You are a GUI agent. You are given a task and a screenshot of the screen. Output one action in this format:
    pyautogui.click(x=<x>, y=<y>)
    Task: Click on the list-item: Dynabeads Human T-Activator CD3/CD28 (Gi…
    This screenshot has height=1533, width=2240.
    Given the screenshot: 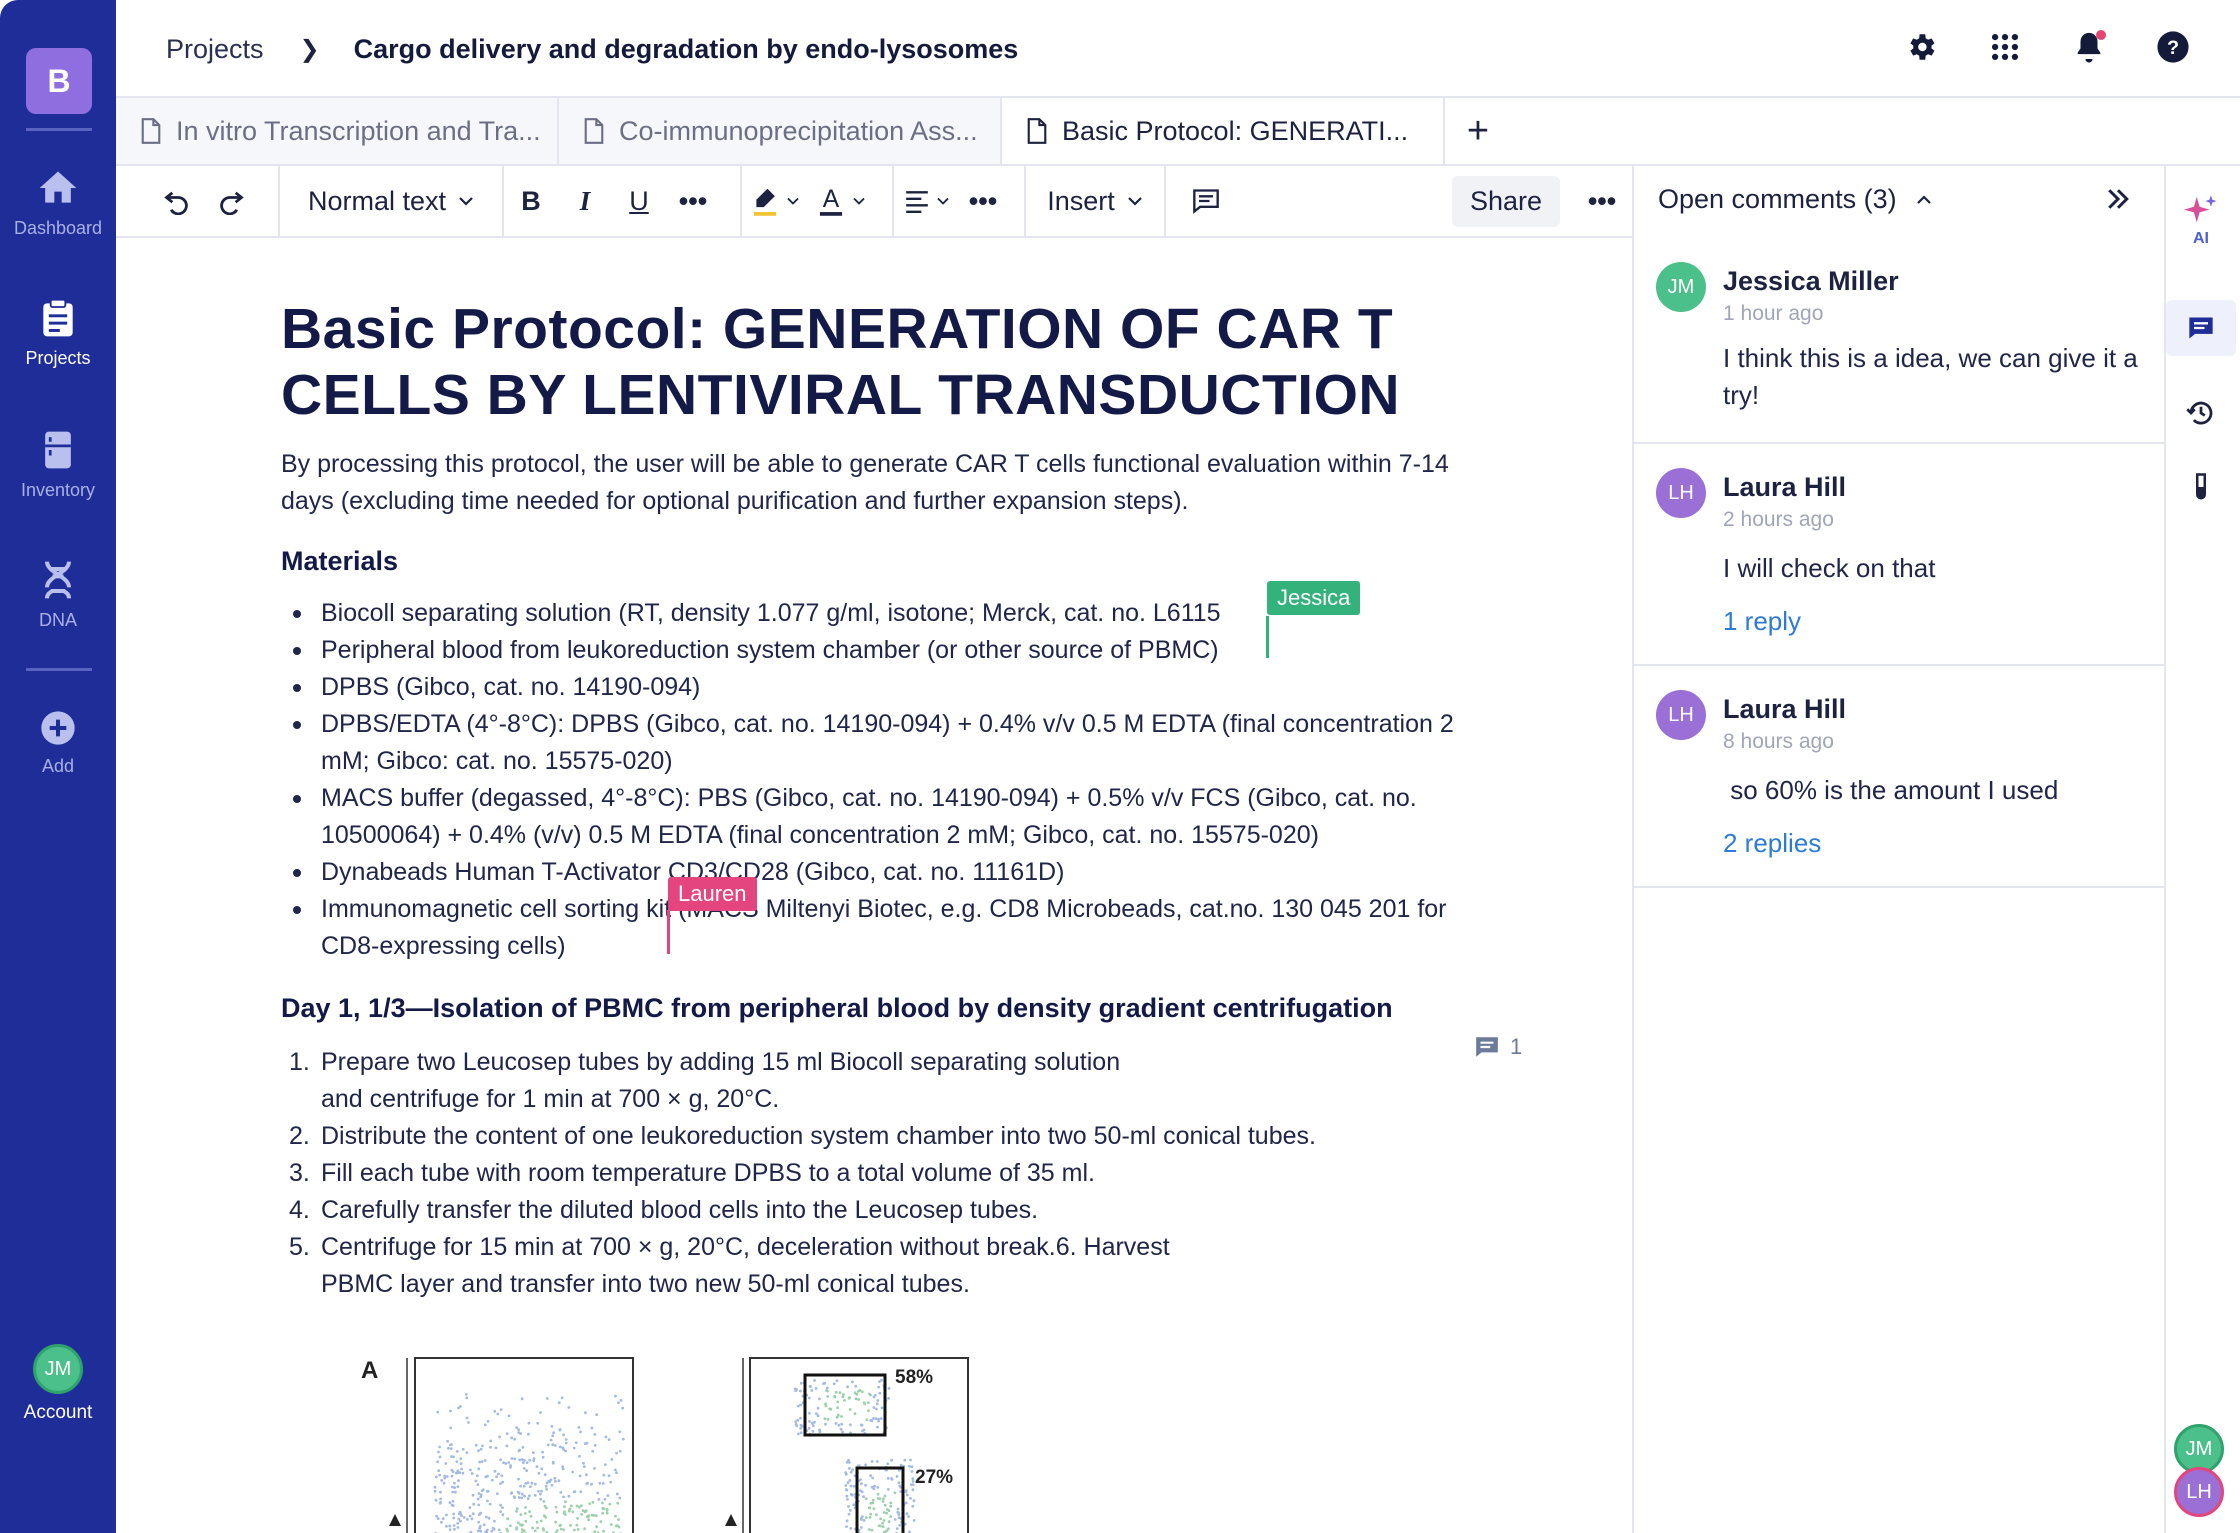 What is the action you would take?
    pyautogui.click(x=871, y=872)
    